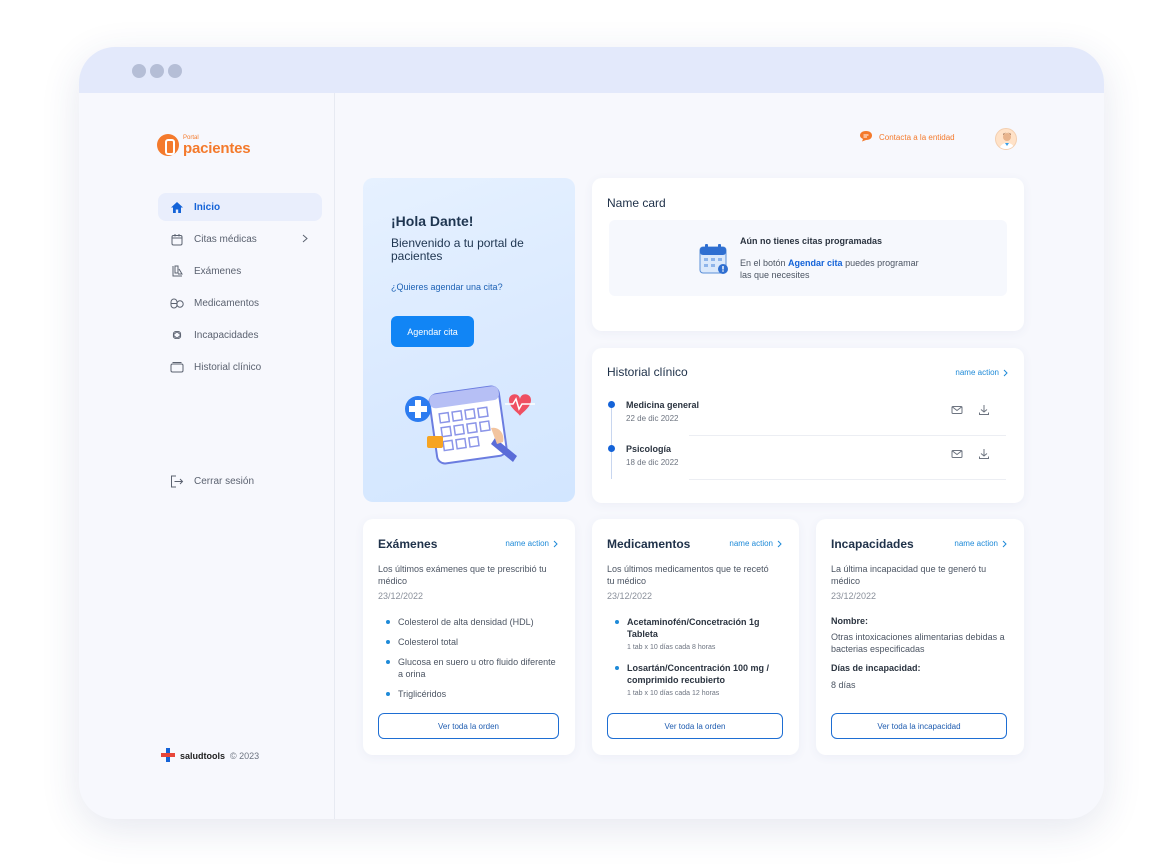 The width and height of the screenshot is (1169, 867). What do you see at coordinates (473, 642) in the screenshot?
I see `exam-item: Colesterol total` at bounding box center [473, 642].